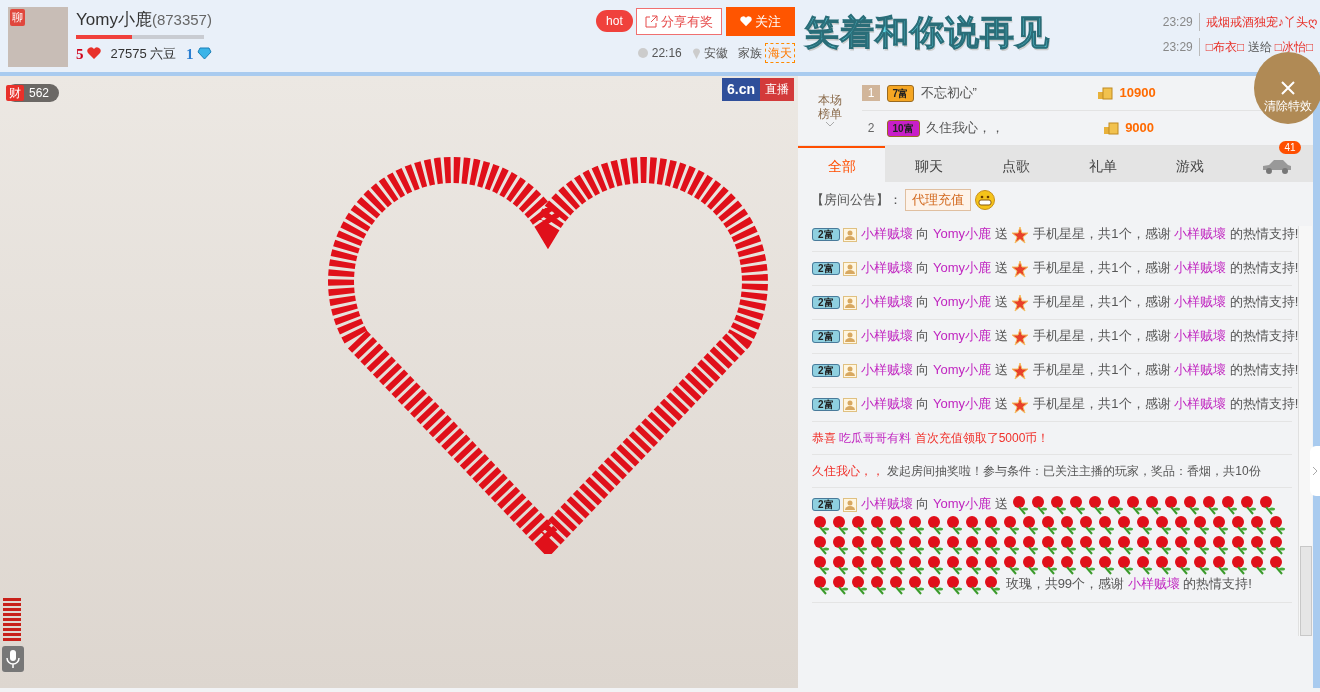 Image resolution: width=1320 pixels, height=692 pixels. What do you see at coordinates (900, 93) in the screenshot?
I see `rich-level-badge: 7富` at bounding box center [900, 93].